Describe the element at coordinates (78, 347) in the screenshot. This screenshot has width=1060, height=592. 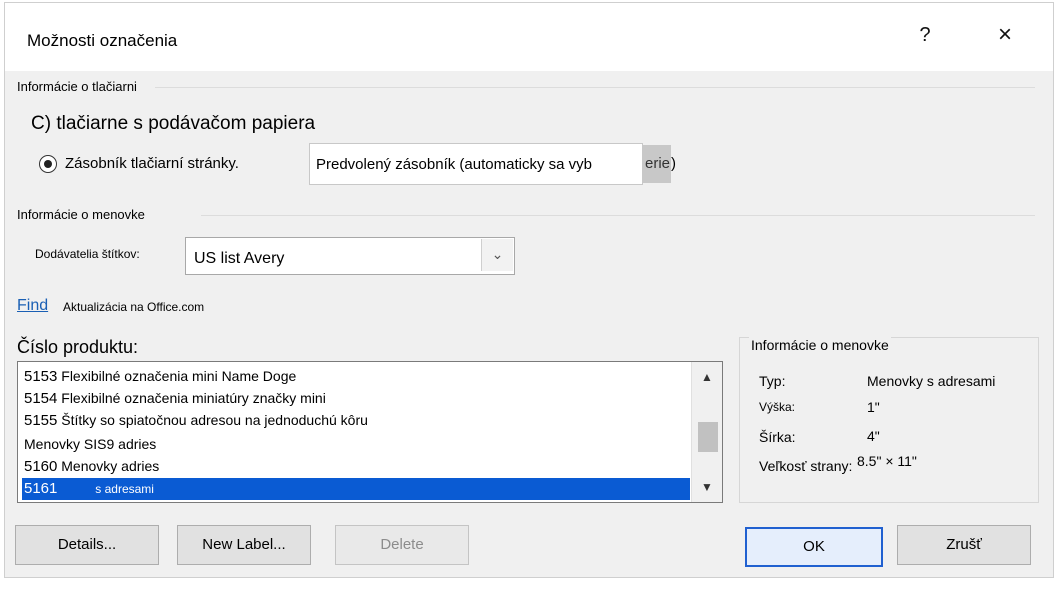
I see `product-number-label: Číslo produktu:` at that location.